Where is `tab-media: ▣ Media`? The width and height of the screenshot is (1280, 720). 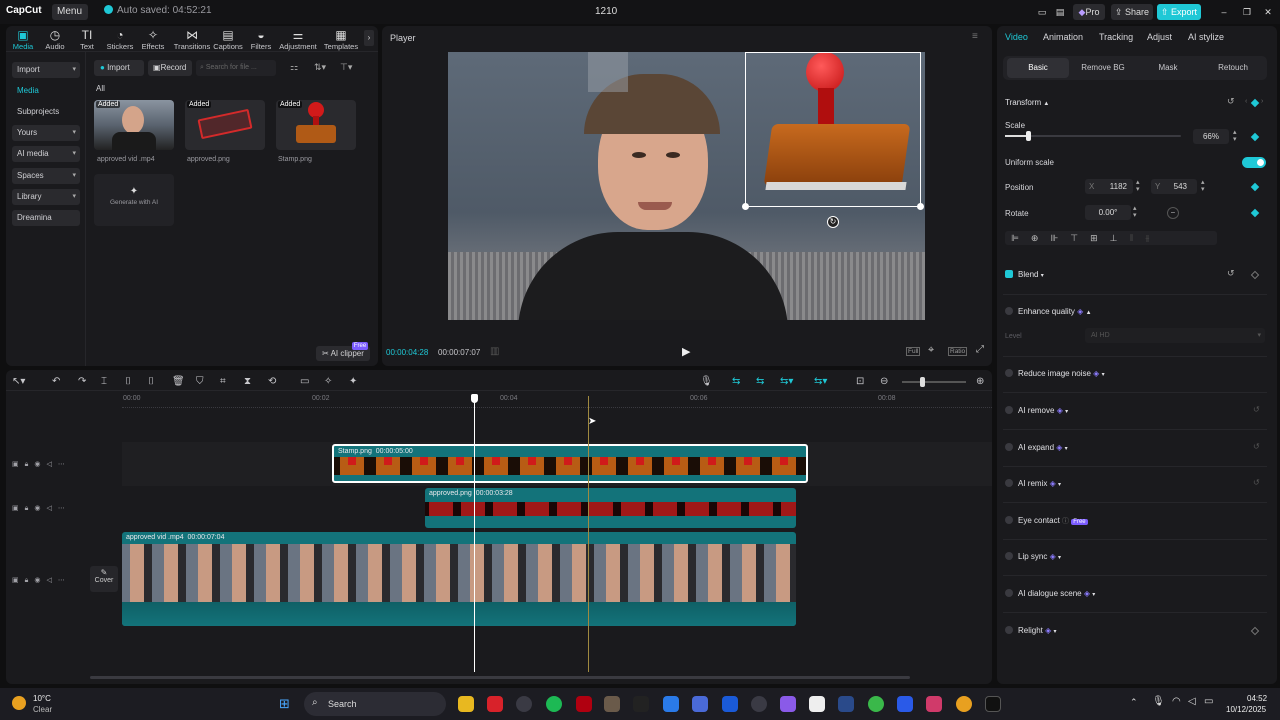 tab-media: ▣ Media is located at coordinates (23, 39).